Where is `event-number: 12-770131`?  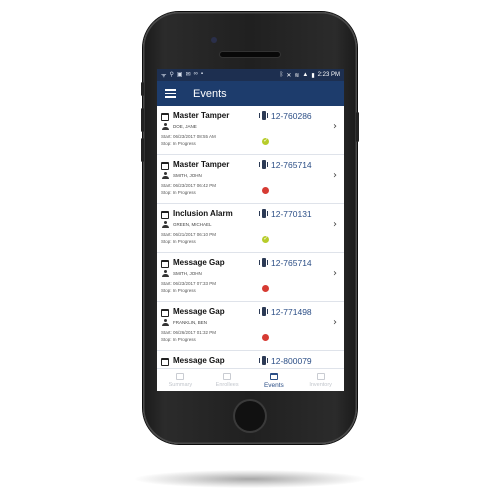
event-number: 12-770131 is located at coordinates (291, 214).